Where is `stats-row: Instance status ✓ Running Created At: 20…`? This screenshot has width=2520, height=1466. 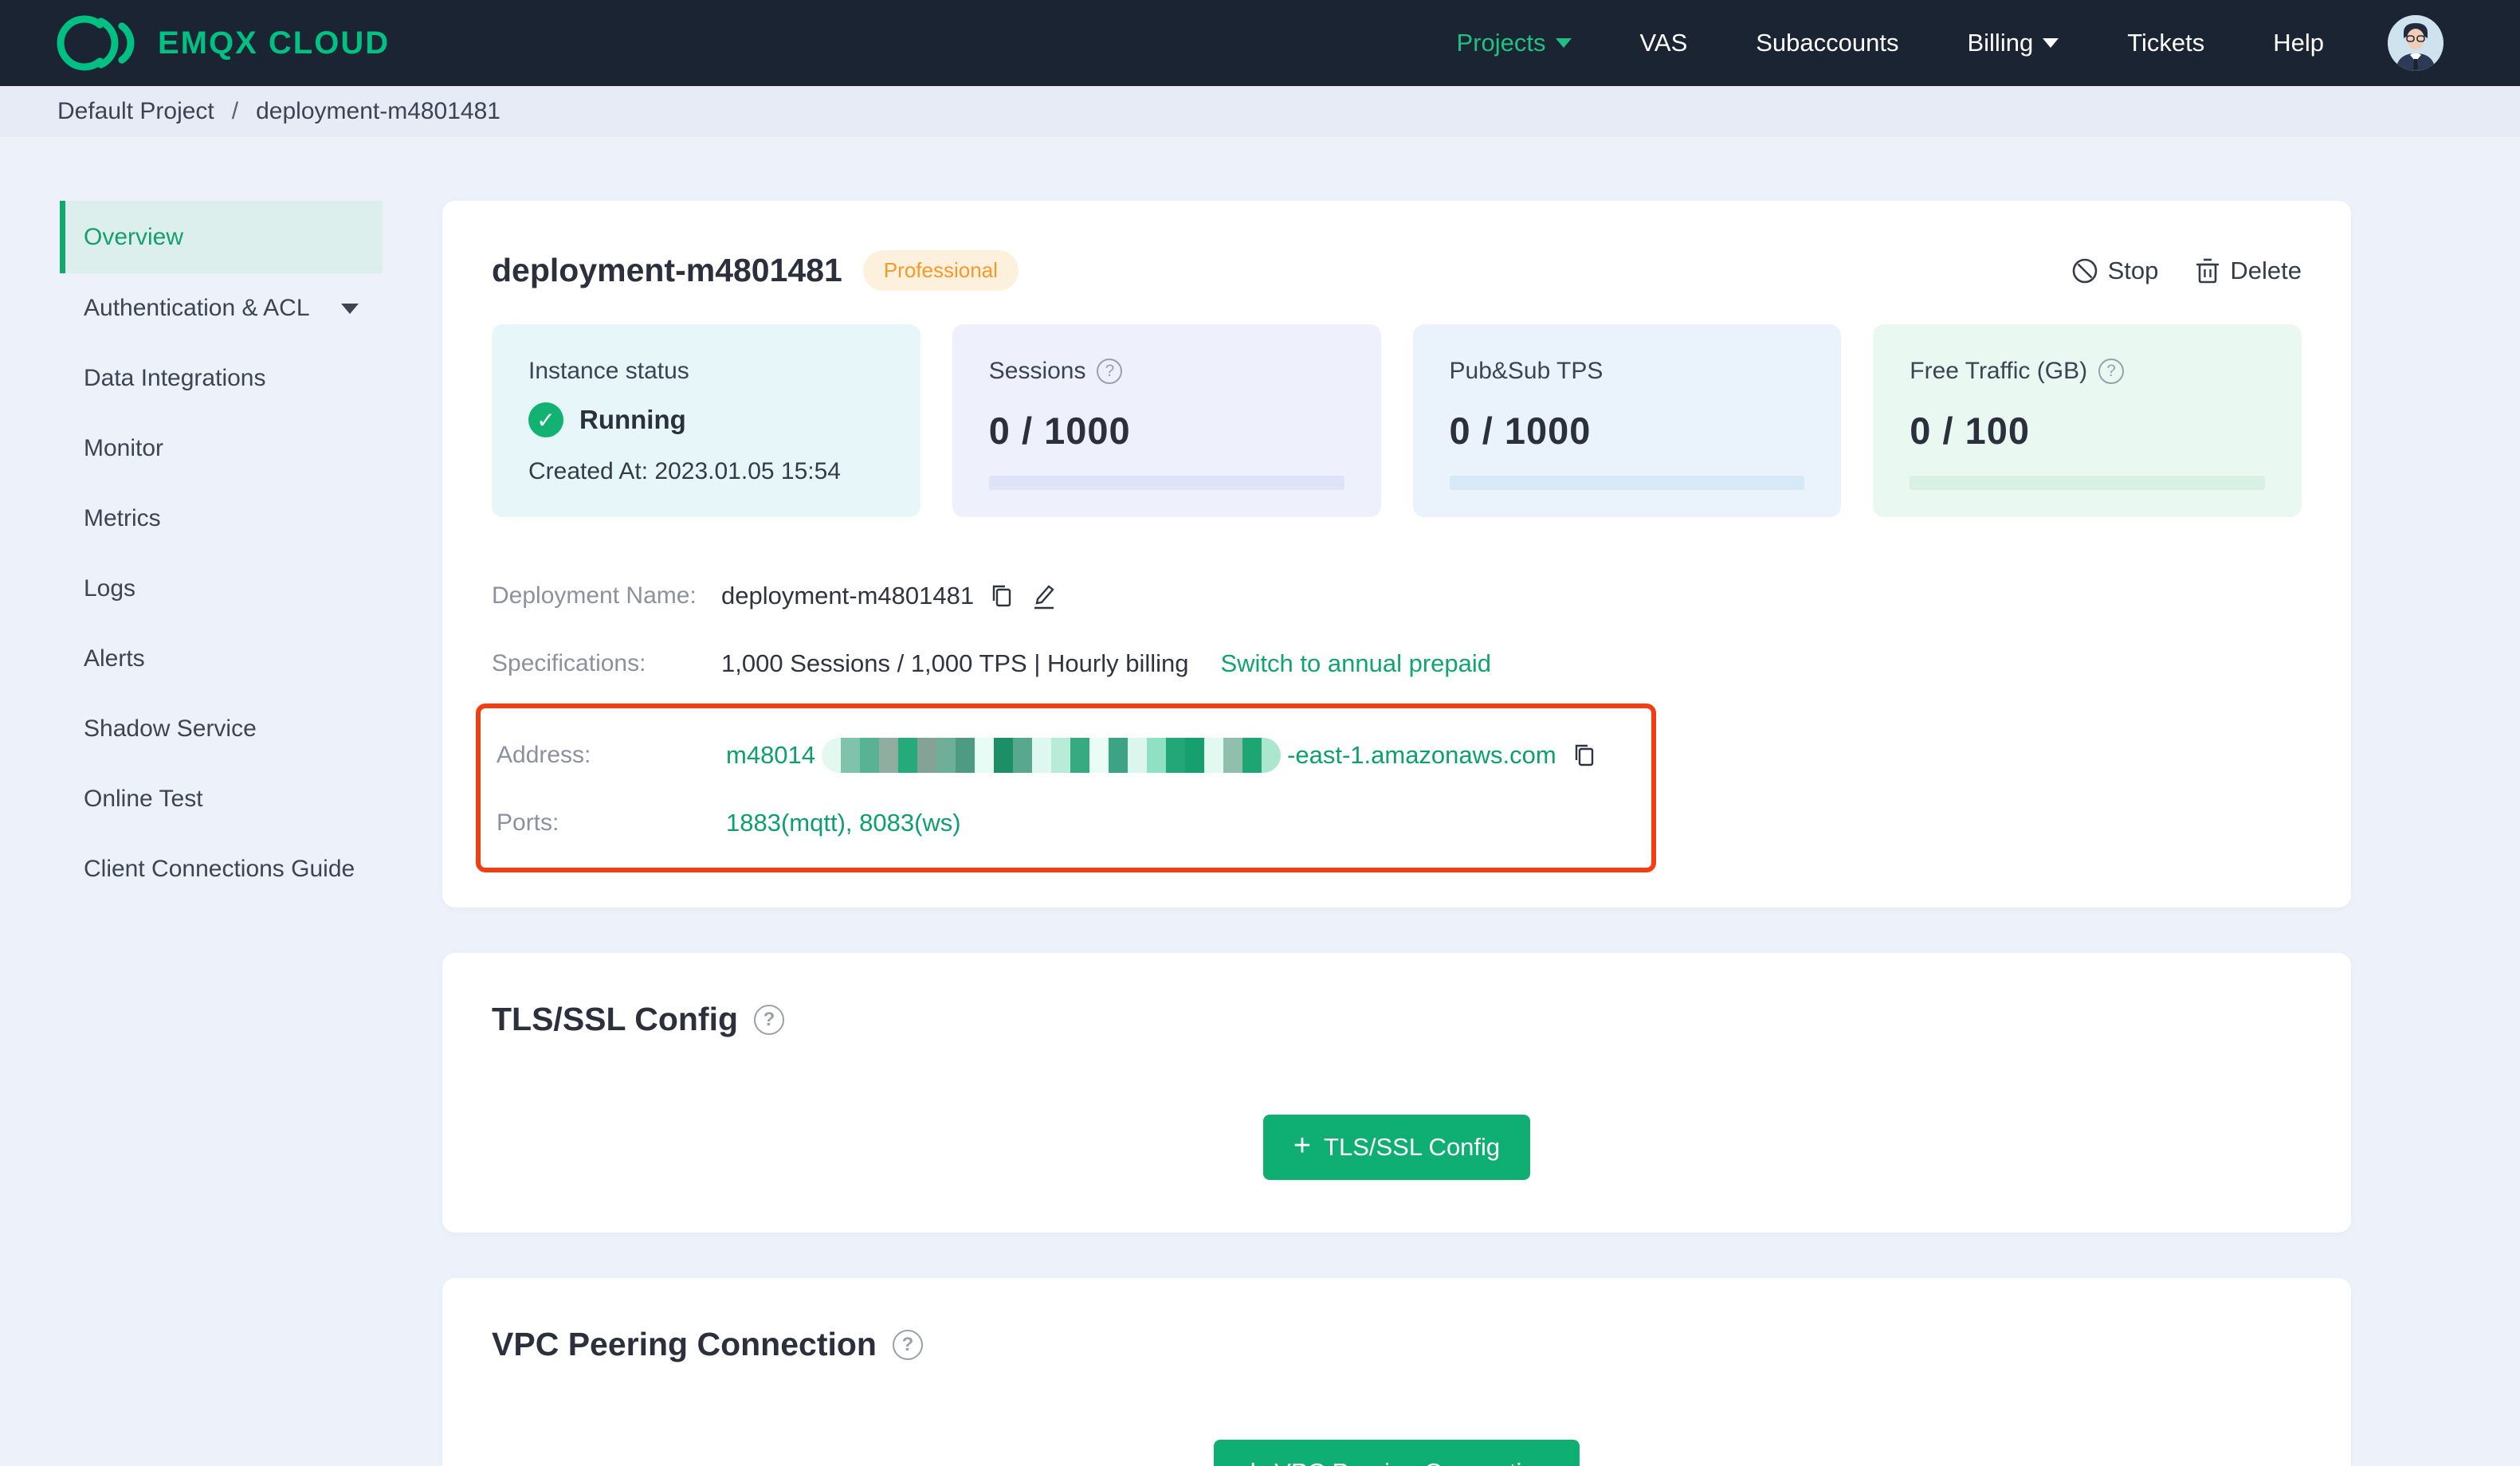 stats-row: Instance status ✓ Running Created At: 20… is located at coordinates (1397, 420).